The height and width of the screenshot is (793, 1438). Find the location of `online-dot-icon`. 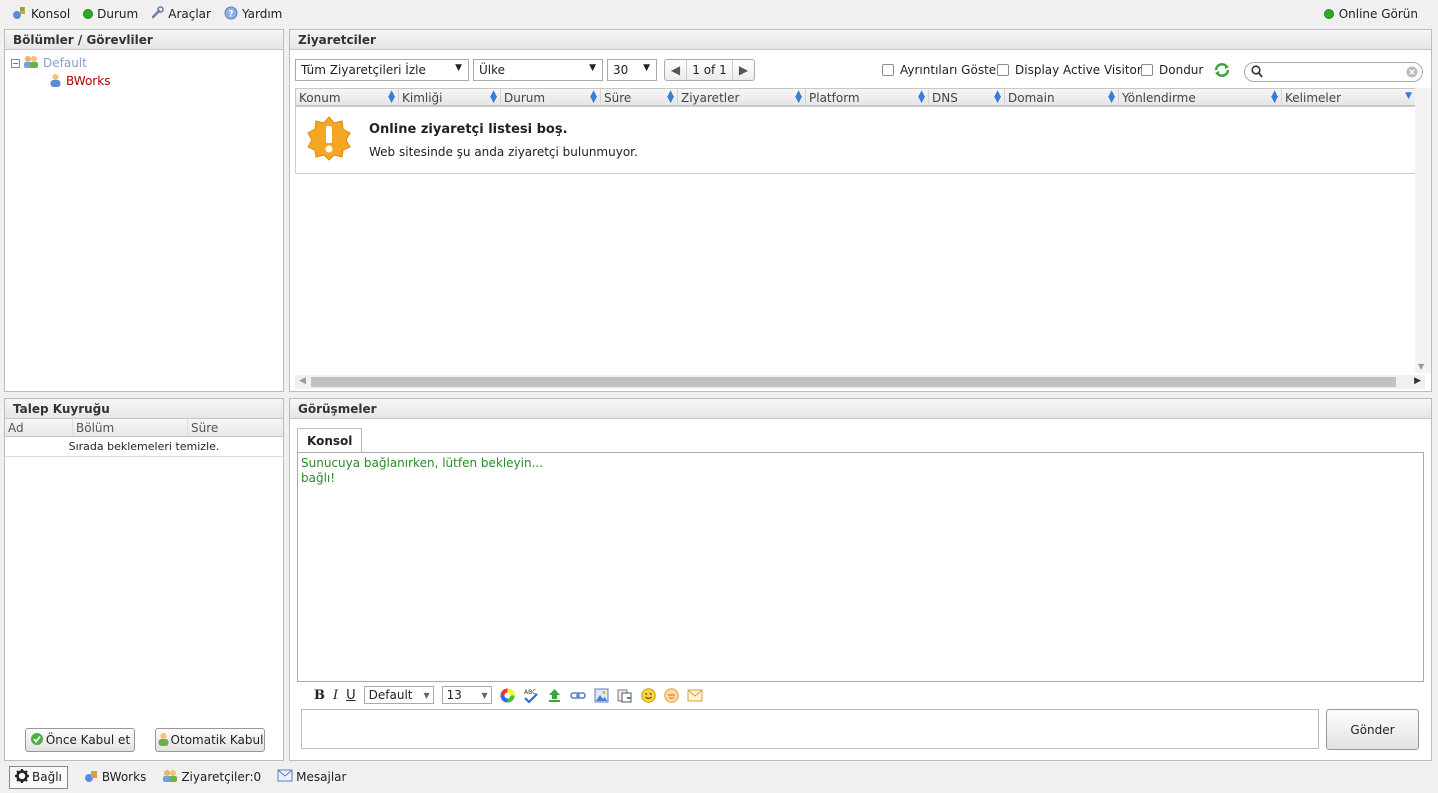

online-dot-icon is located at coordinates (1328, 14).